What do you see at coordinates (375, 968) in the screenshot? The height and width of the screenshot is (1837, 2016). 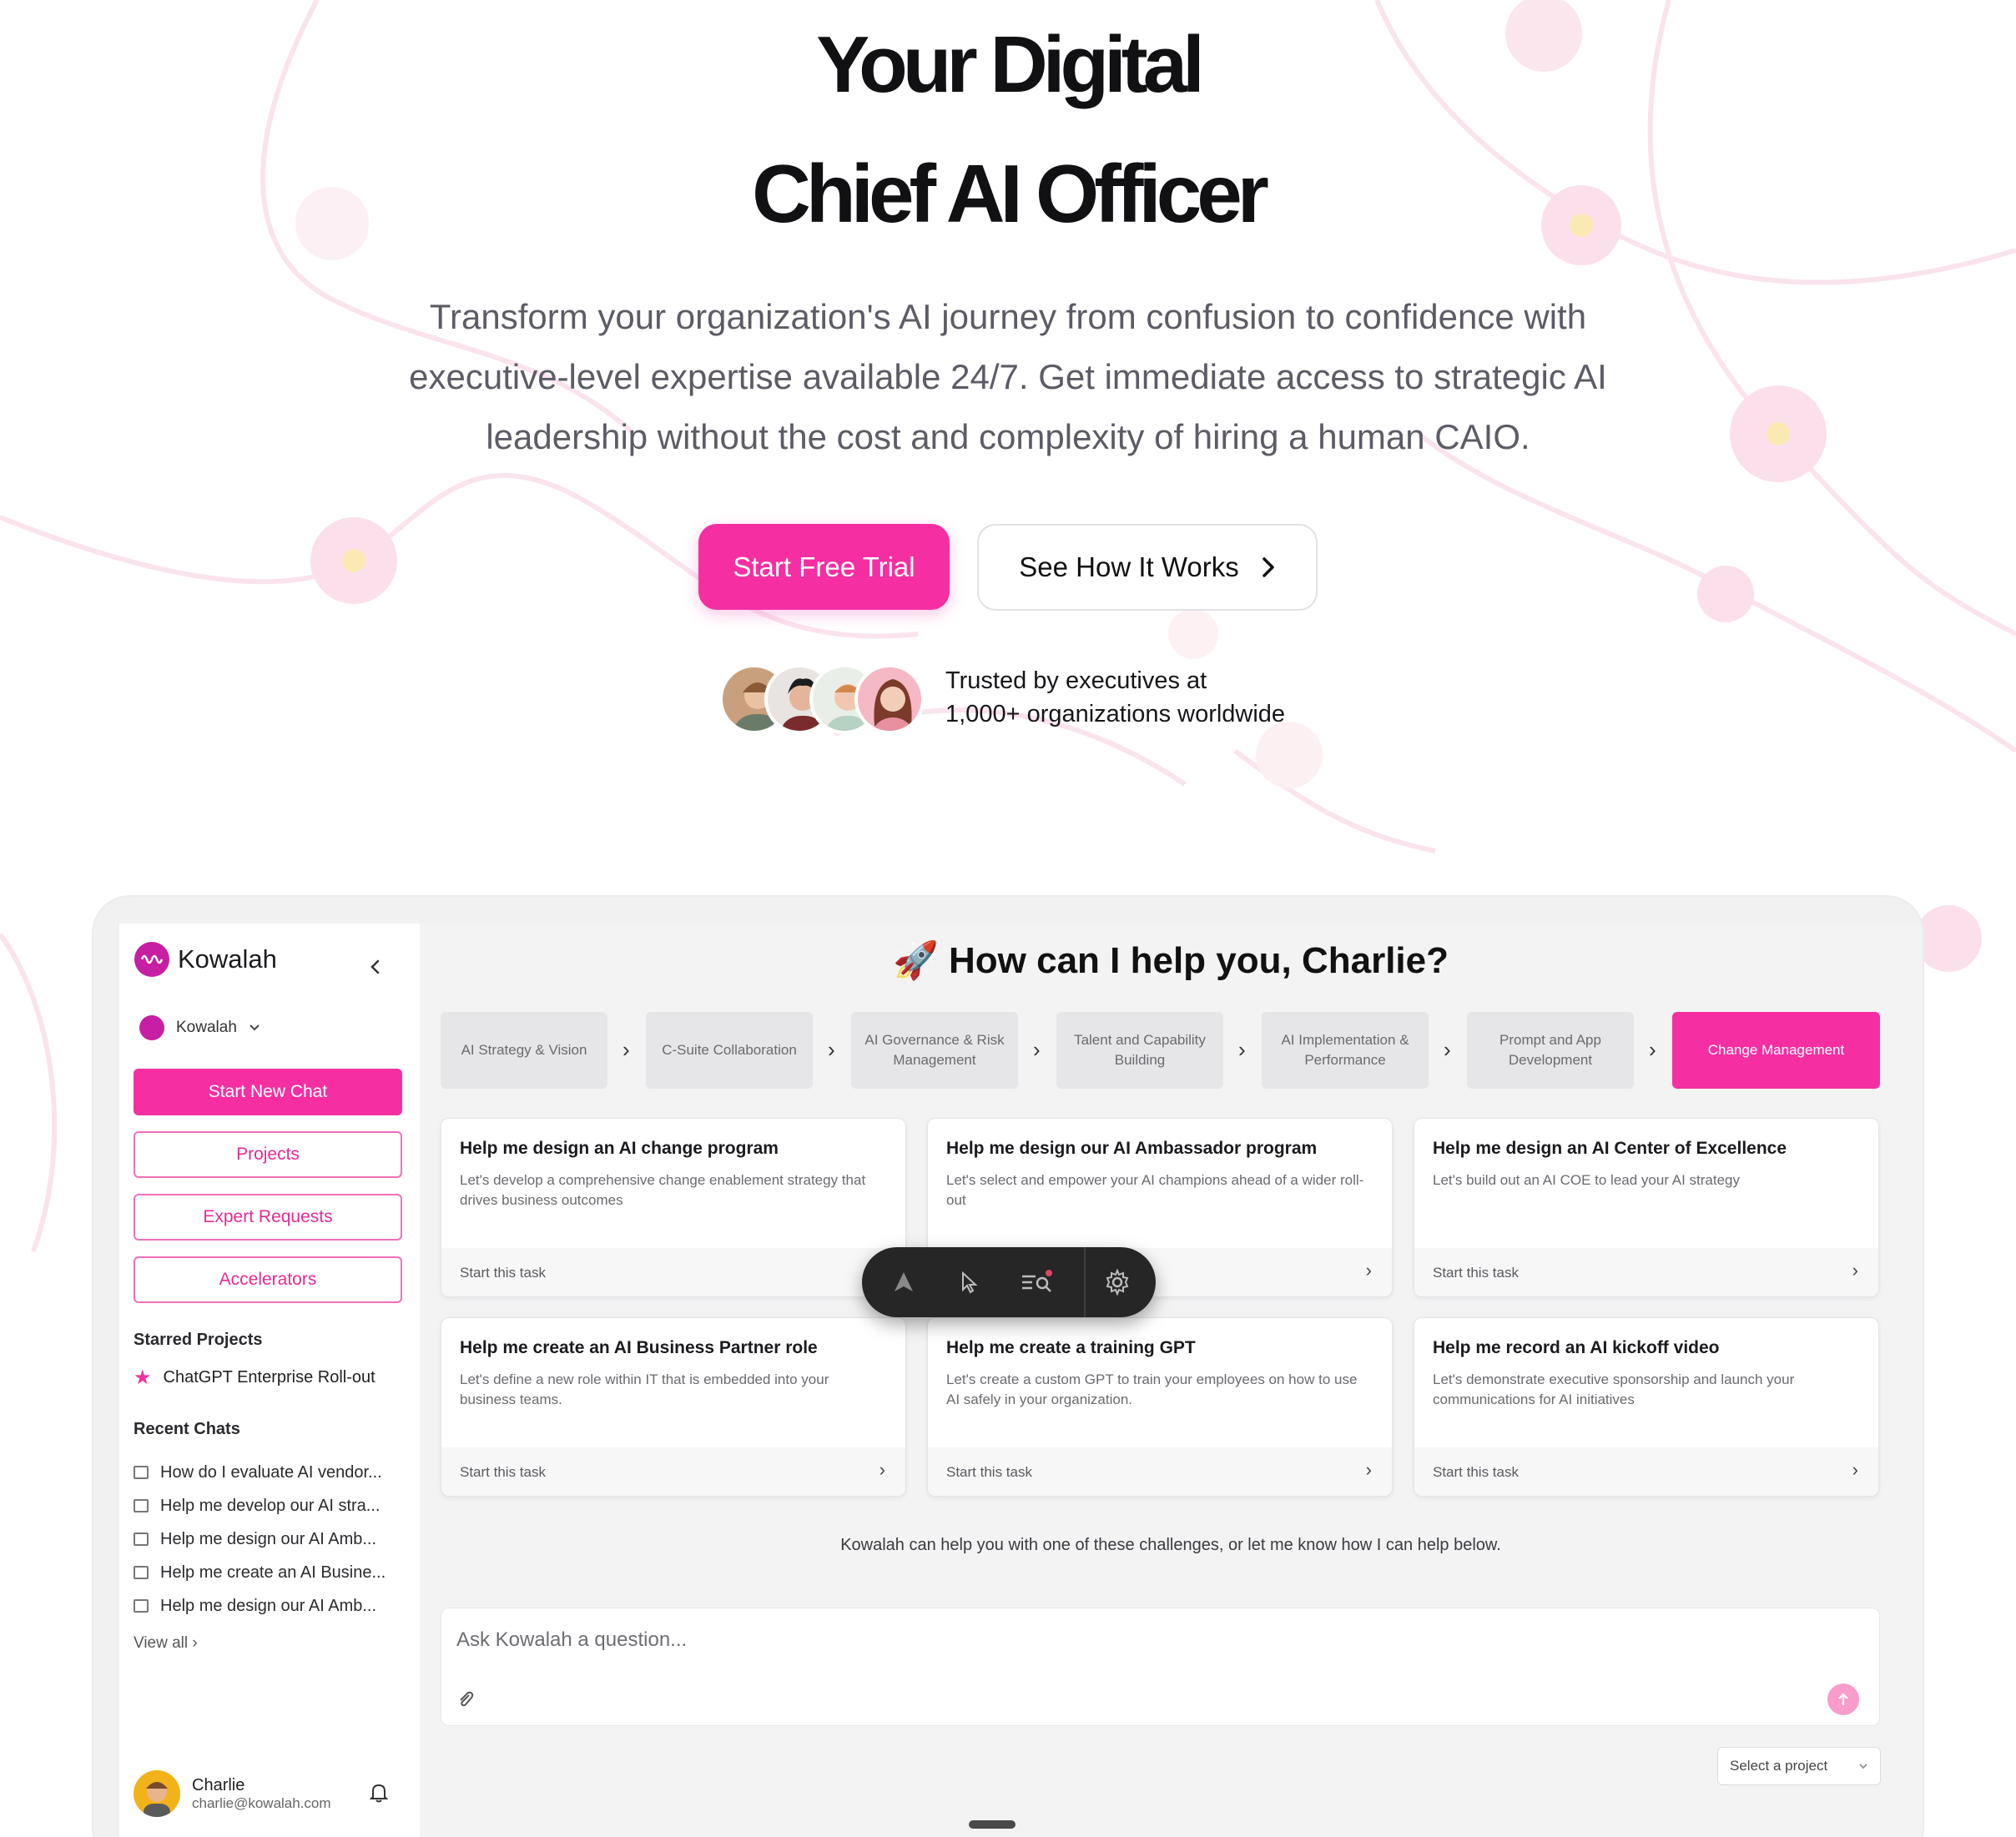 I see `collapse-sidebar-button` at bounding box center [375, 968].